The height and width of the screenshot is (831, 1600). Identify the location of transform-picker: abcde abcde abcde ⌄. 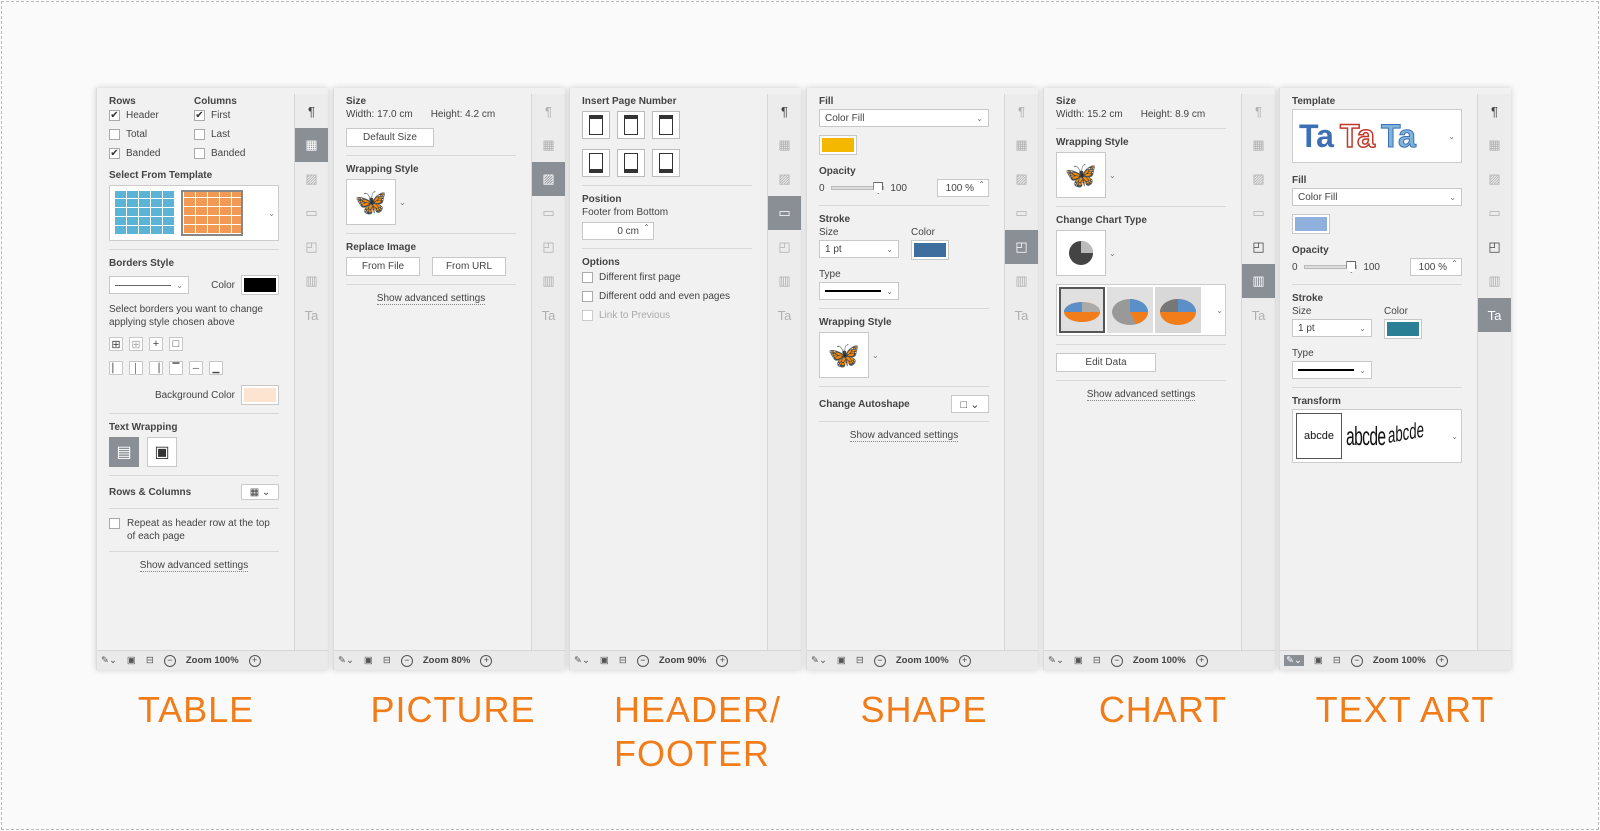
(1377, 436).